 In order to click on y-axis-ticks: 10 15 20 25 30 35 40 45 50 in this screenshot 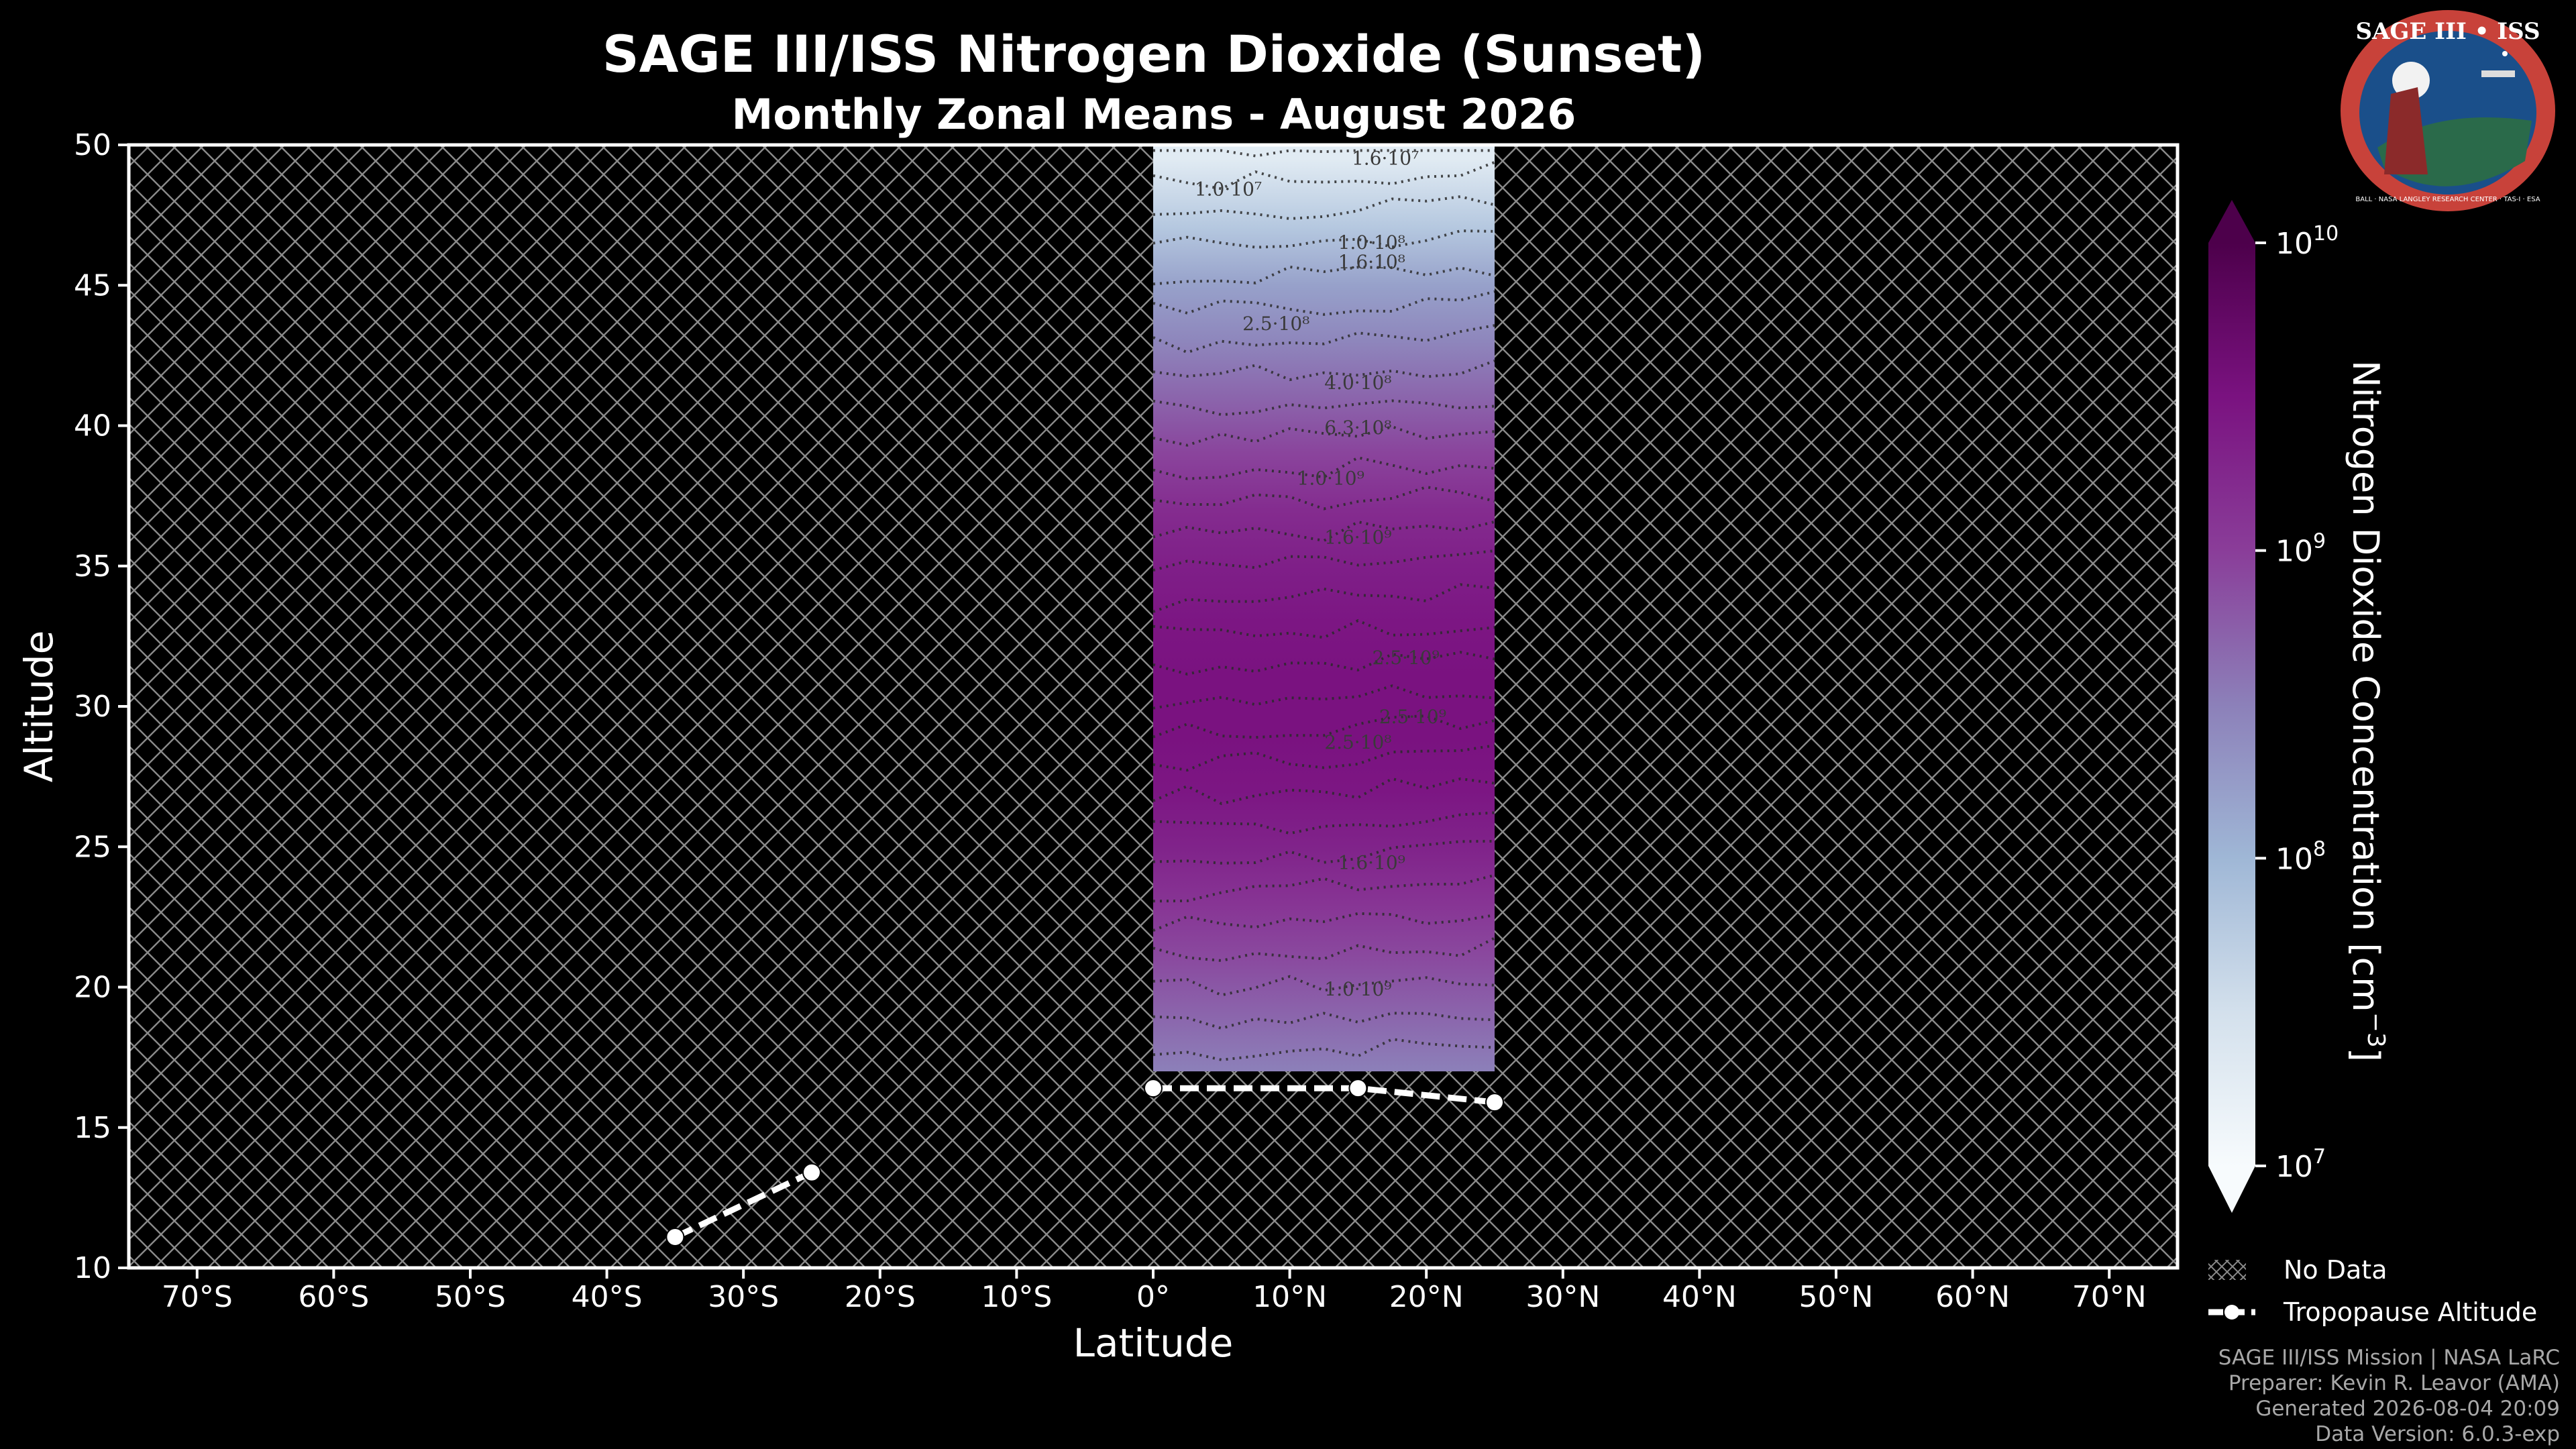, I will do `click(101, 706)`.